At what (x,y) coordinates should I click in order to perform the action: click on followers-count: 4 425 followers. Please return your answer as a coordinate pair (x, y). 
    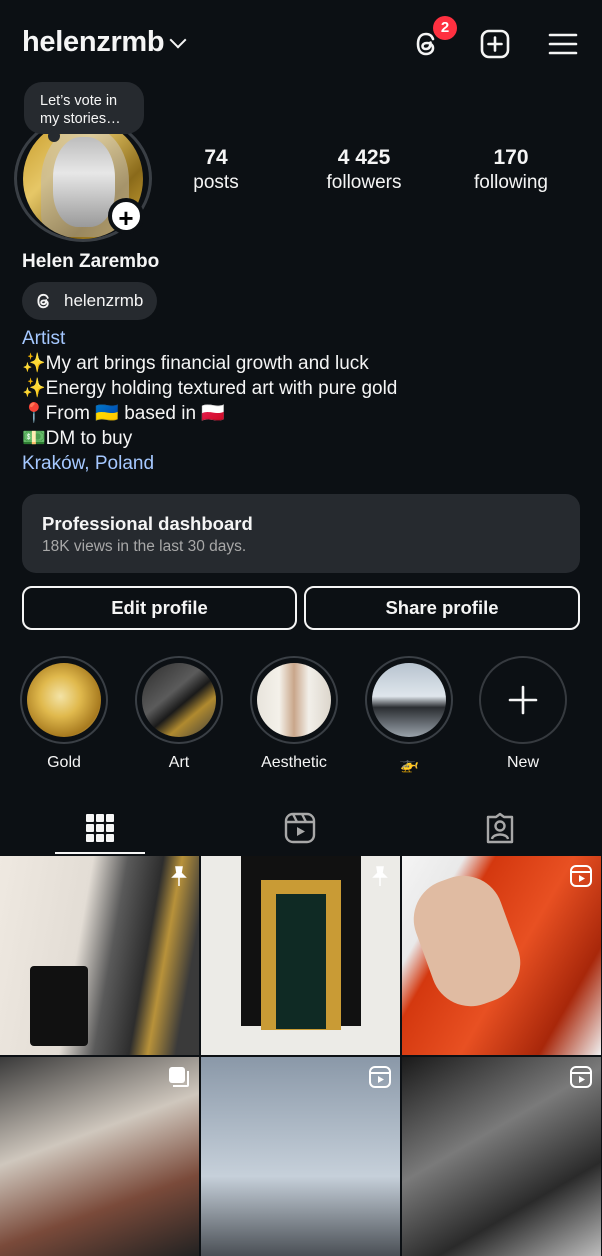
    Looking at the image, I should click on (364, 170).